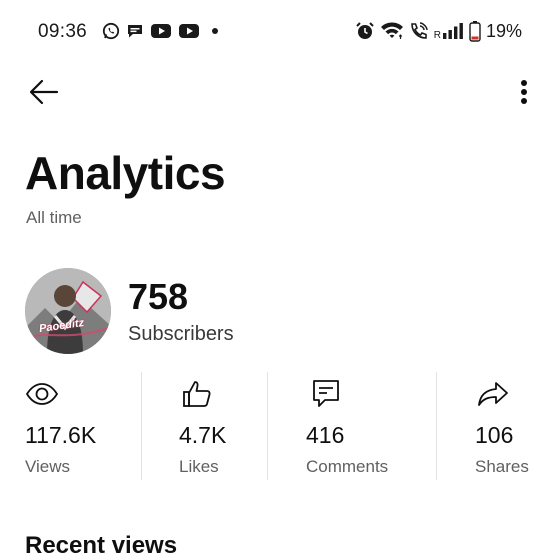 This screenshot has width=560, height=560. I want to click on stat-views: 117.6K Views, so click(70, 426).